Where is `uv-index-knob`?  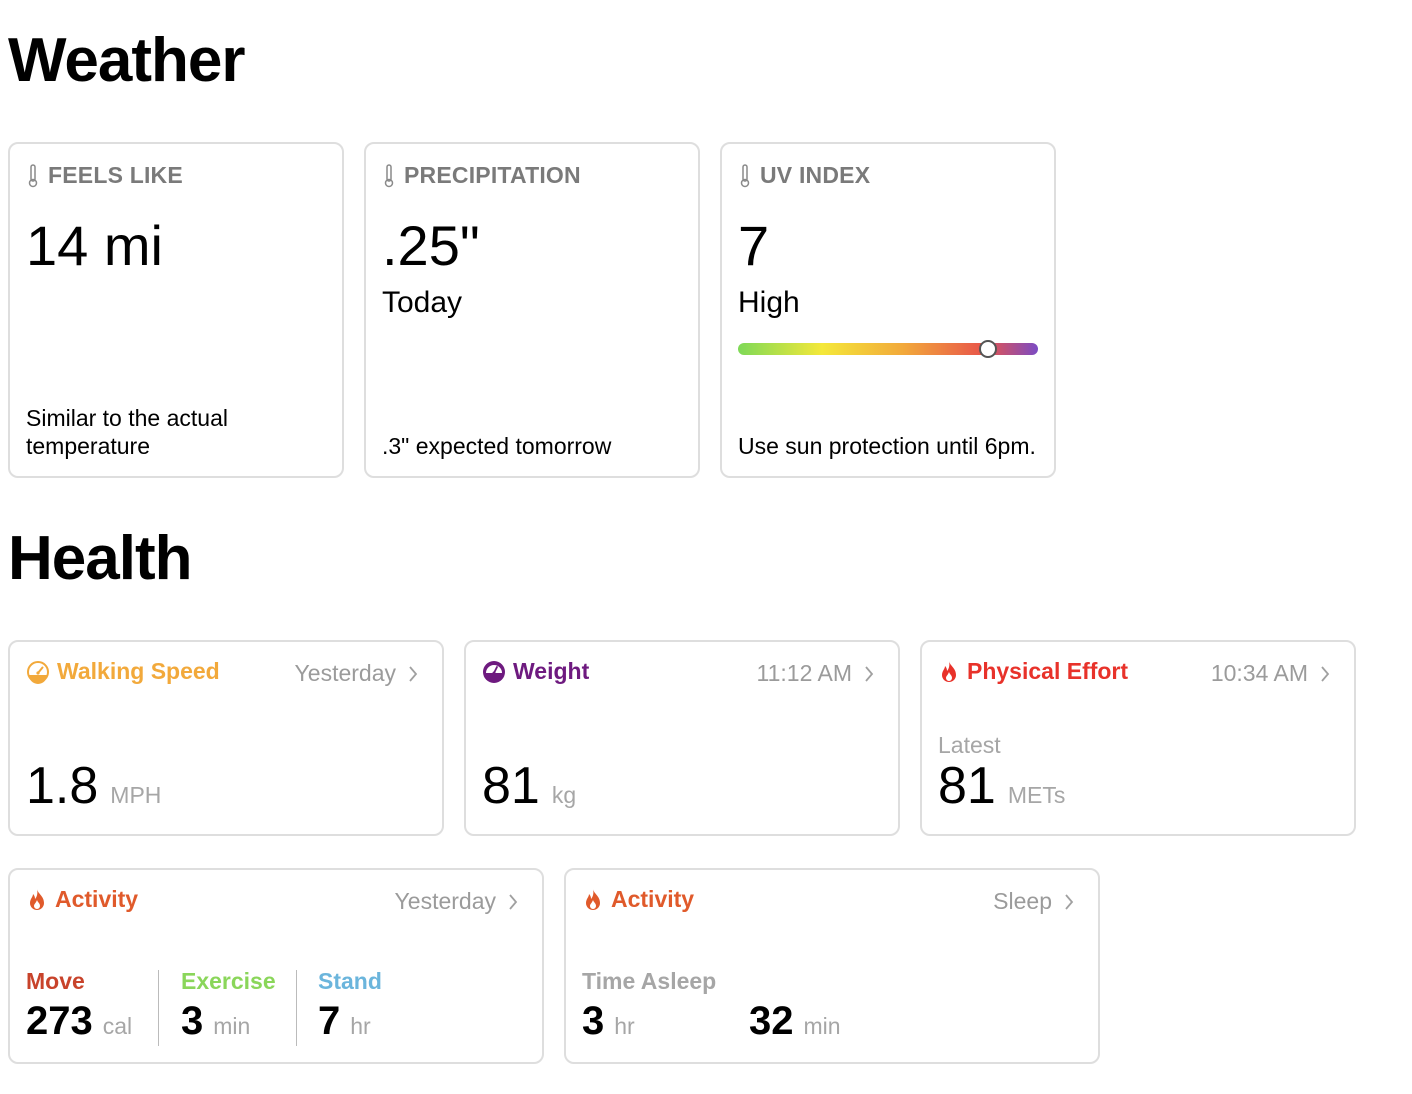
uv-index-knob is located at coordinates (988, 349).